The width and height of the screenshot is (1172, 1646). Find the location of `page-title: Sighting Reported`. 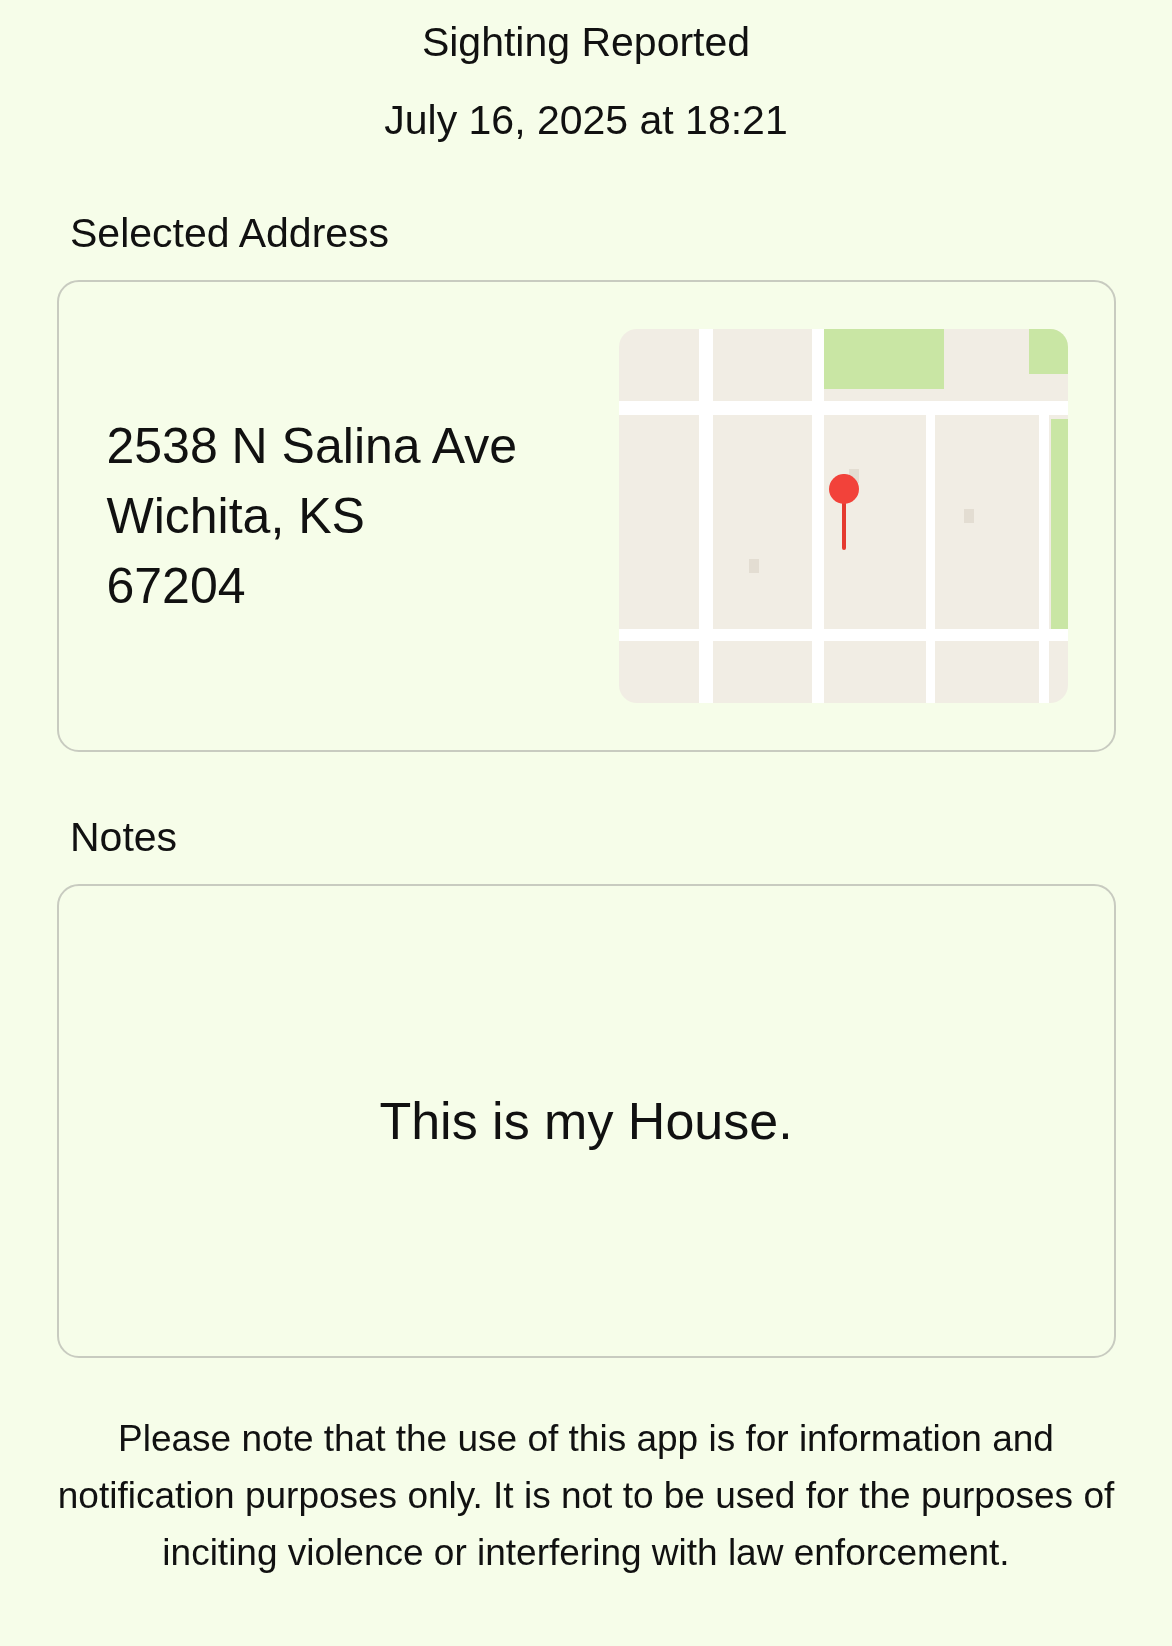

page-title: Sighting Reported is located at coordinates (586, 42).